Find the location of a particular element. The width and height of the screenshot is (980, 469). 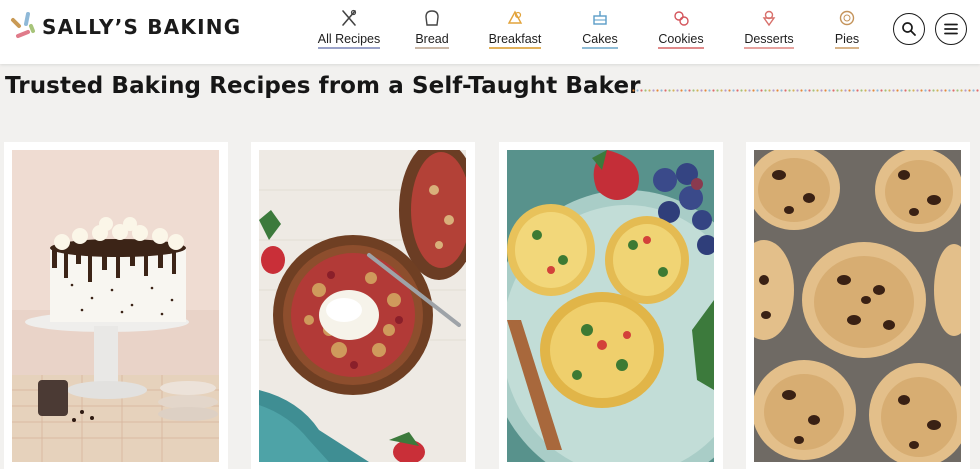

utensils-icon is located at coordinates (349, 17).